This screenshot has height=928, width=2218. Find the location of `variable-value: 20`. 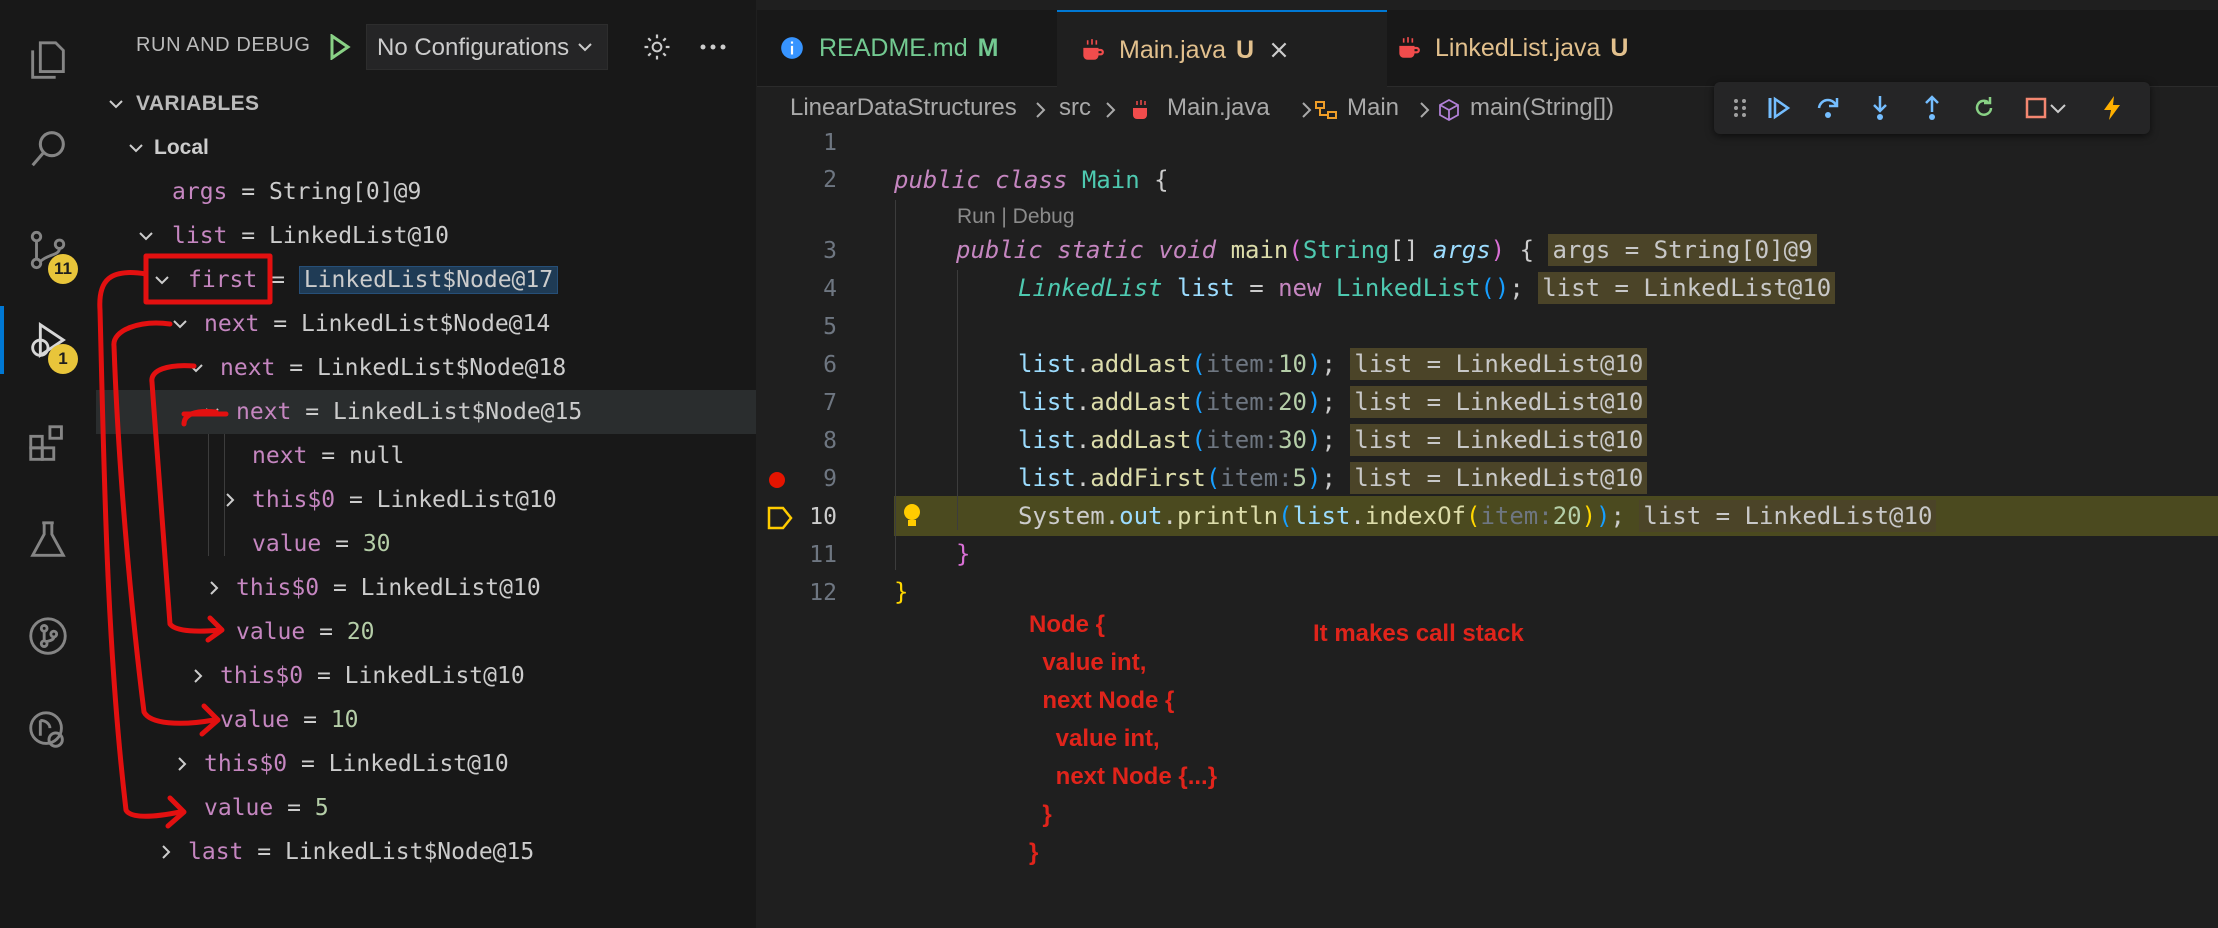

variable-value: 20 is located at coordinates (360, 632).